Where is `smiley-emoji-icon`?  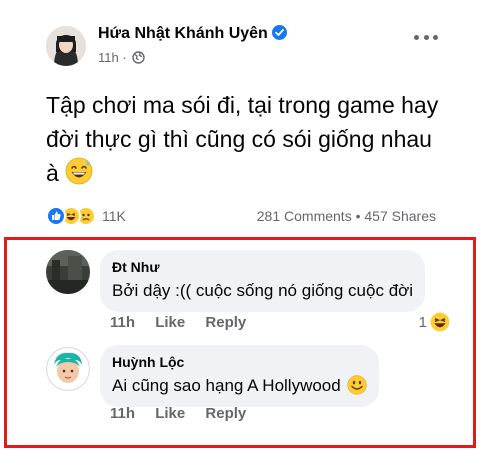
smiley-emoji-icon is located at coordinates (357, 385).